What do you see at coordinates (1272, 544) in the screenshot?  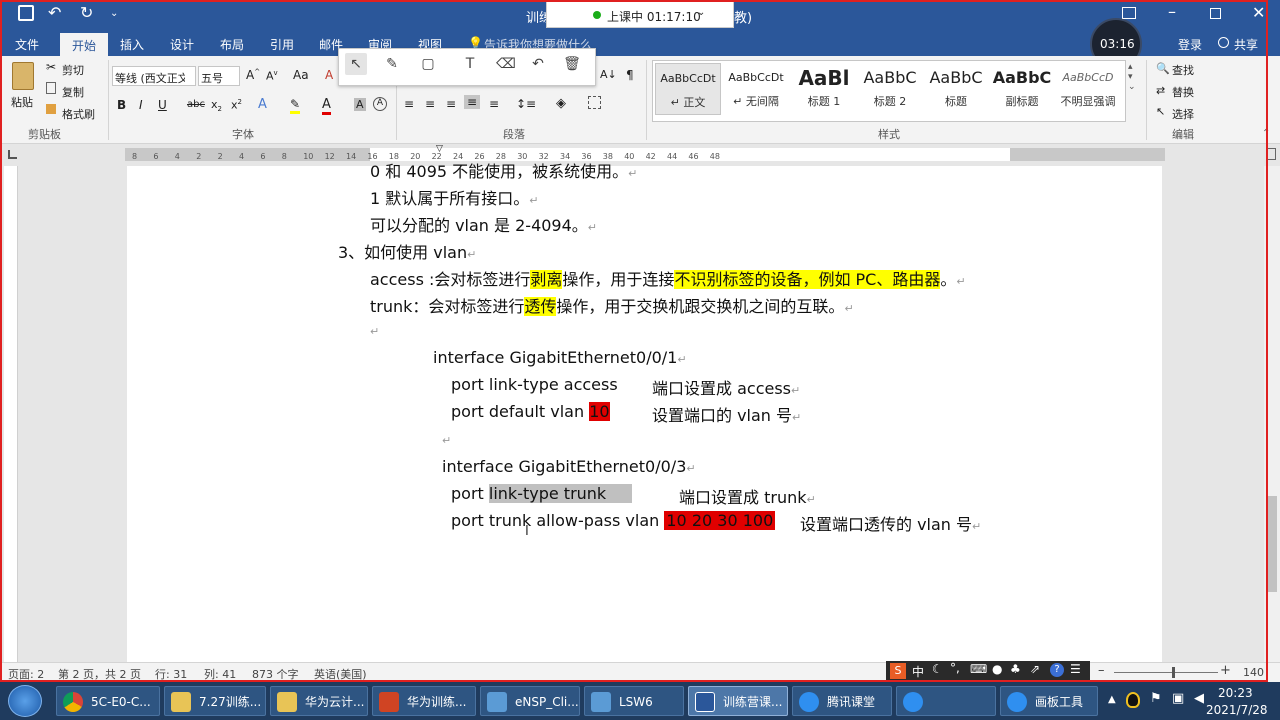 I see `scroll-thumb` at bounding box center [1272, 544].